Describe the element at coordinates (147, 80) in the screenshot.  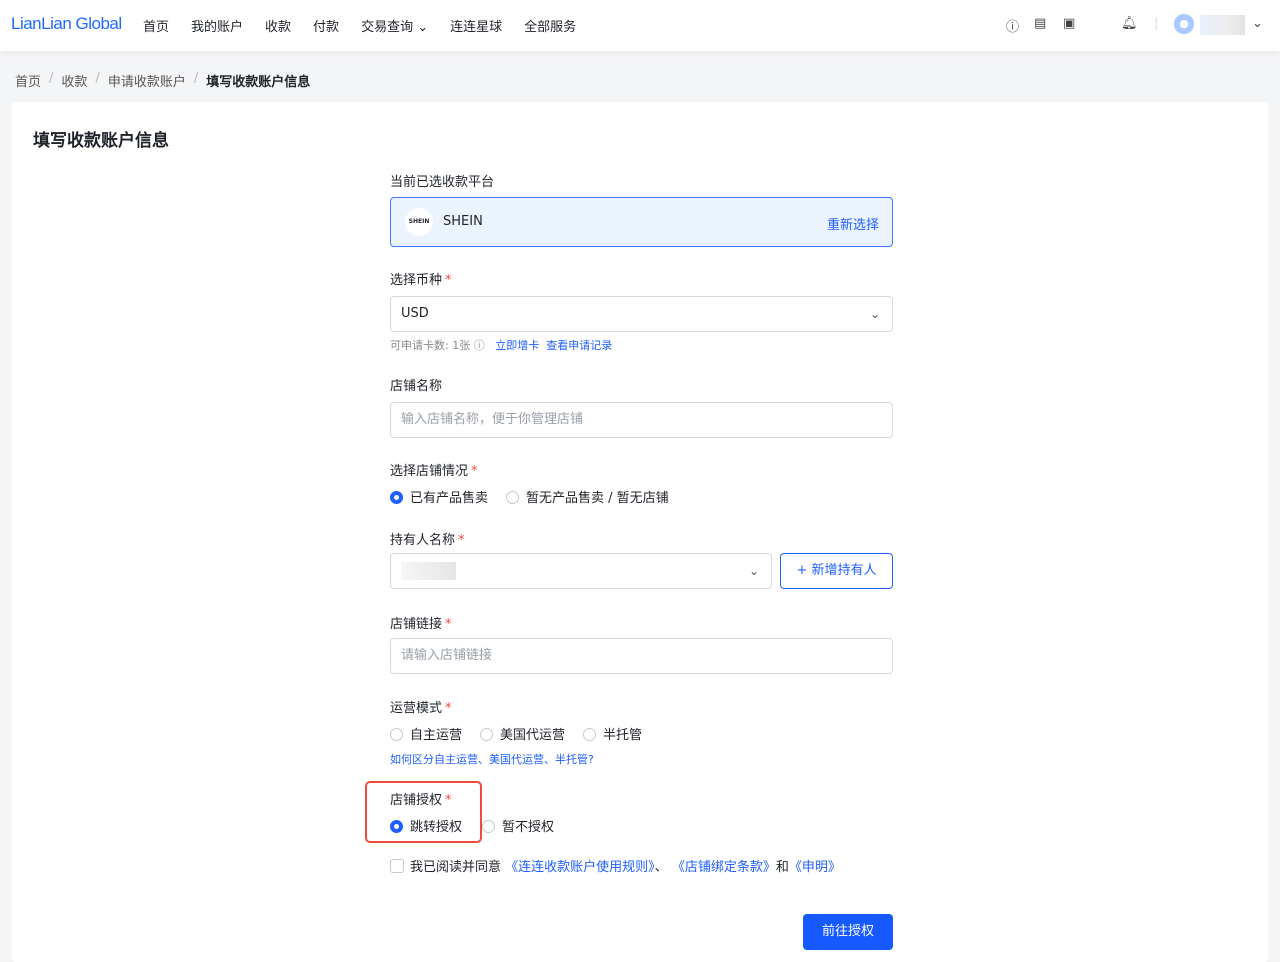
I see `crumb-apply: 申请收款账户` at that location.